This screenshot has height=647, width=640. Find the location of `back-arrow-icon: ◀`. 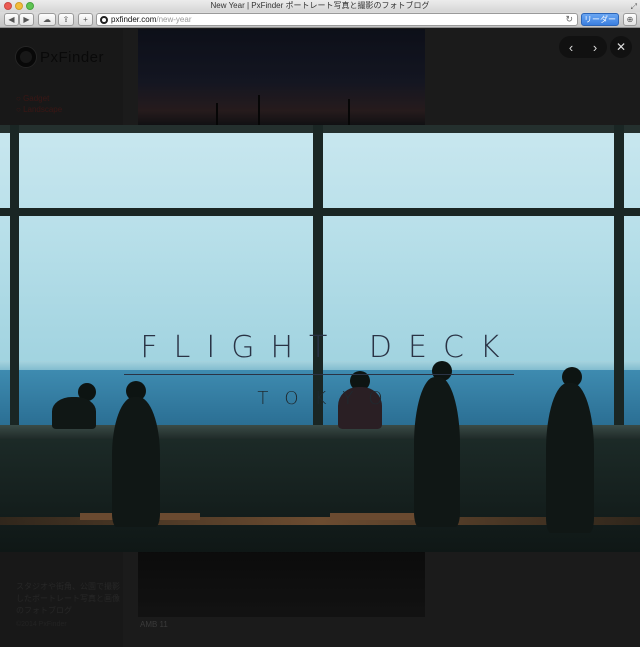

back-arrow-icon: ◀ is located at coordinates (11, 19).